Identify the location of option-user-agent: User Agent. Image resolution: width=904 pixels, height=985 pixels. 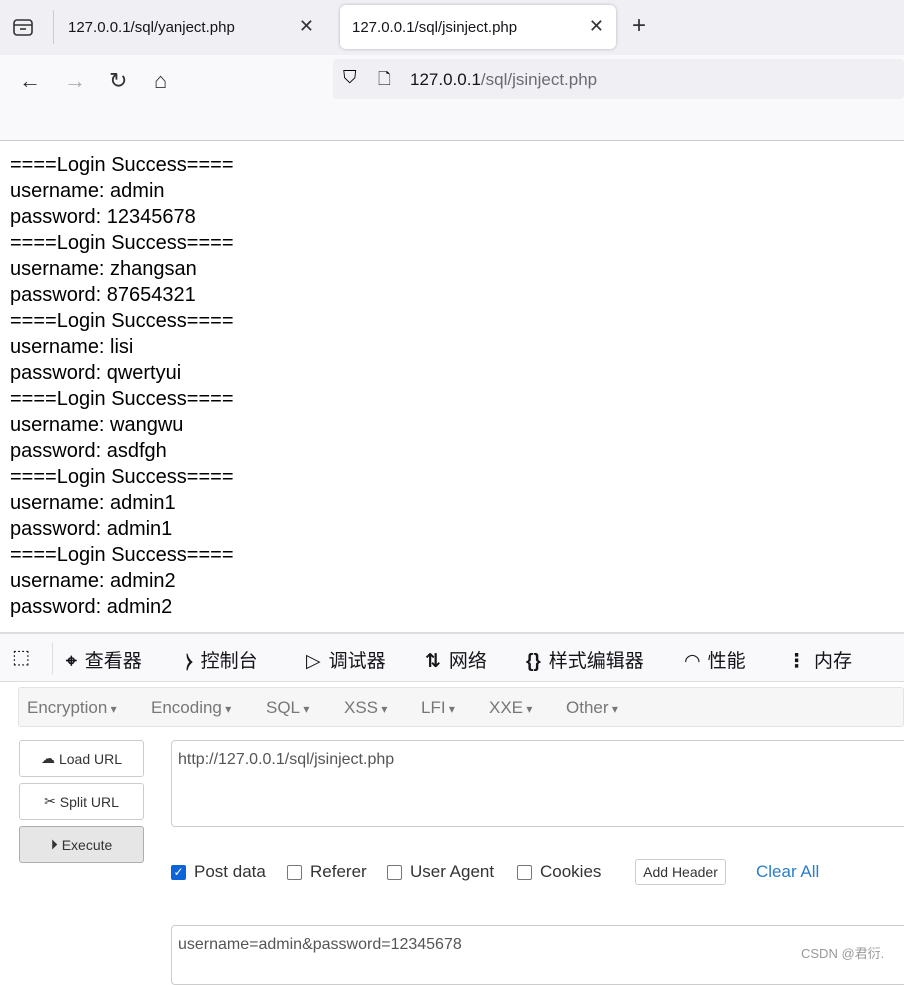
(440, 872).